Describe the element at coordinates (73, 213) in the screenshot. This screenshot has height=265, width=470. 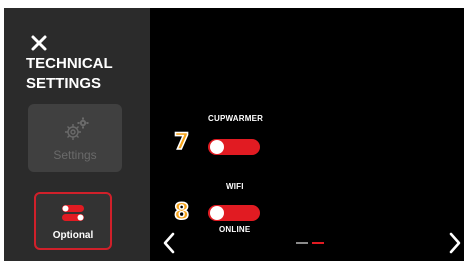
I see `toggle-options-icon` at that location.